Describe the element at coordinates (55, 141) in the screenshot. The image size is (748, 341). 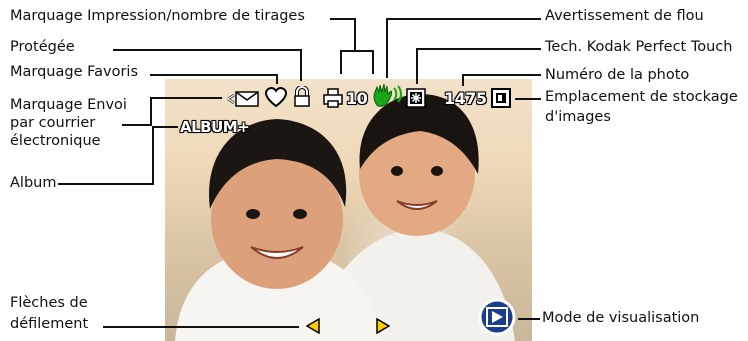
I see `label-email-3: électronique` at that location.